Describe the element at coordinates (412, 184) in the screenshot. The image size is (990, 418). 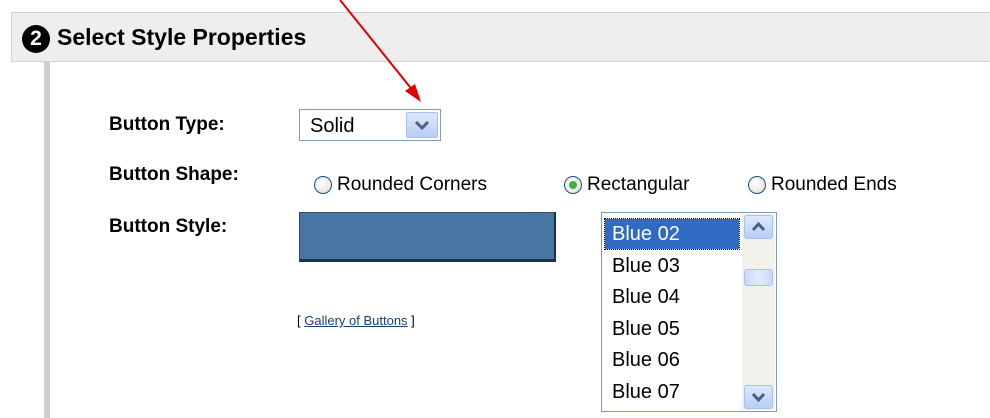
I see `radio-label: Rounded Corners` at that location.